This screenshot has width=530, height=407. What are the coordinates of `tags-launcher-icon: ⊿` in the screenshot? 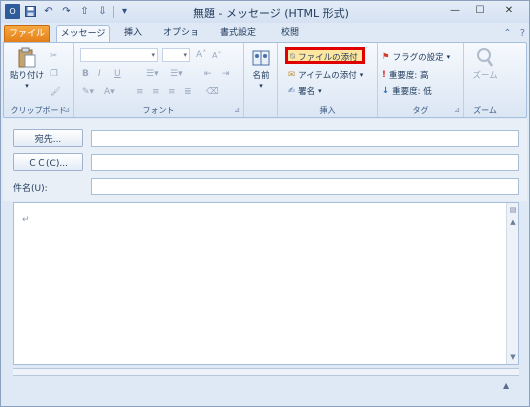 It's located at (457, 110).